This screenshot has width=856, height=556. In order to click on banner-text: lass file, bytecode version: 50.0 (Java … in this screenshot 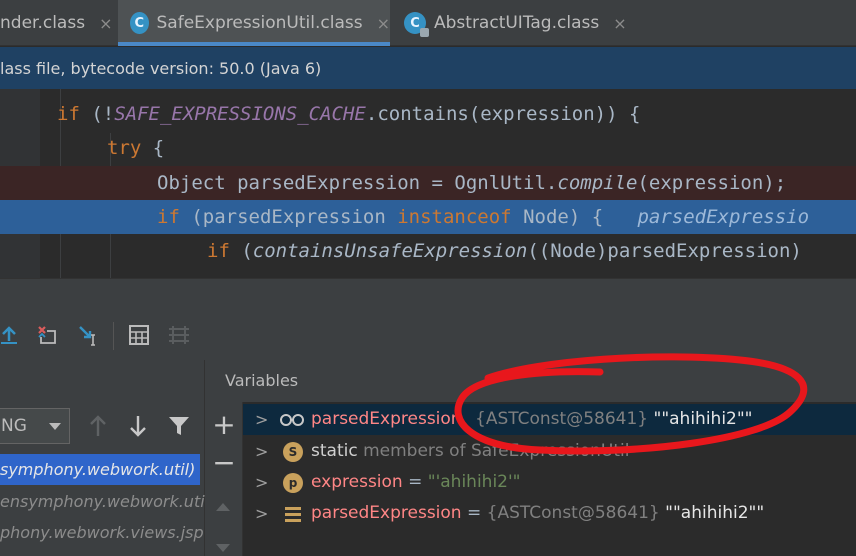, I will do `click(161, 68)`.